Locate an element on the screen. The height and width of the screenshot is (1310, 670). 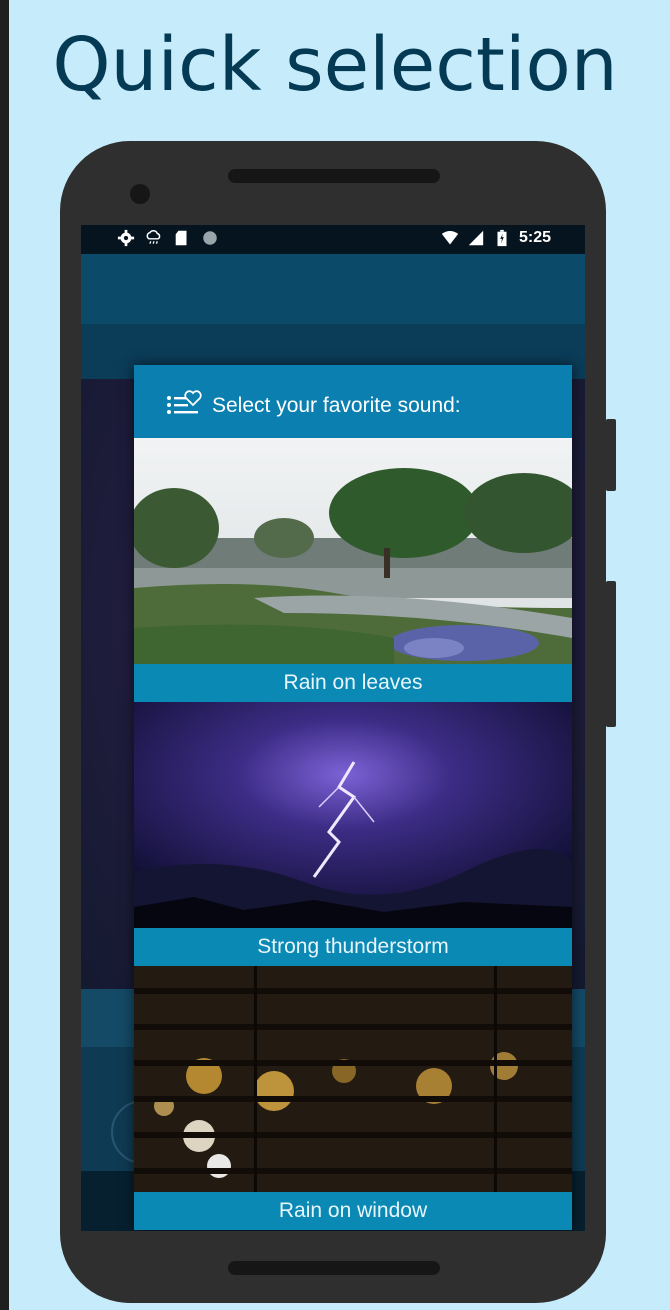
power-button is located at coordinates (611, 455).